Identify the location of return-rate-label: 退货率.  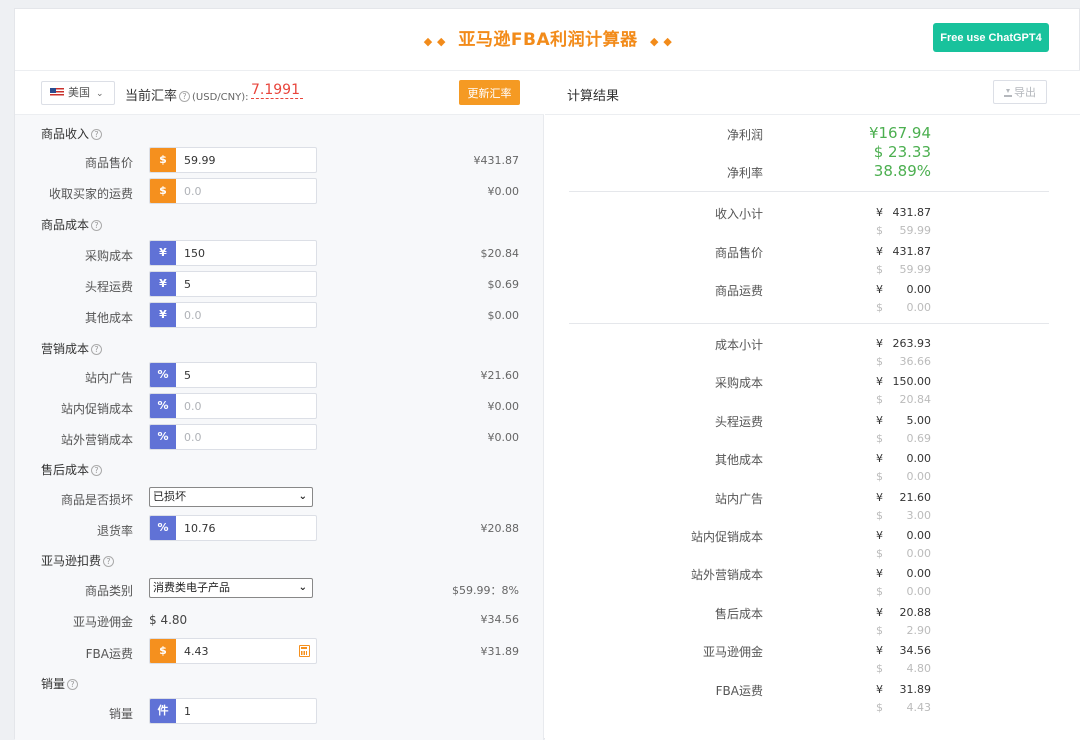
(114, 531).